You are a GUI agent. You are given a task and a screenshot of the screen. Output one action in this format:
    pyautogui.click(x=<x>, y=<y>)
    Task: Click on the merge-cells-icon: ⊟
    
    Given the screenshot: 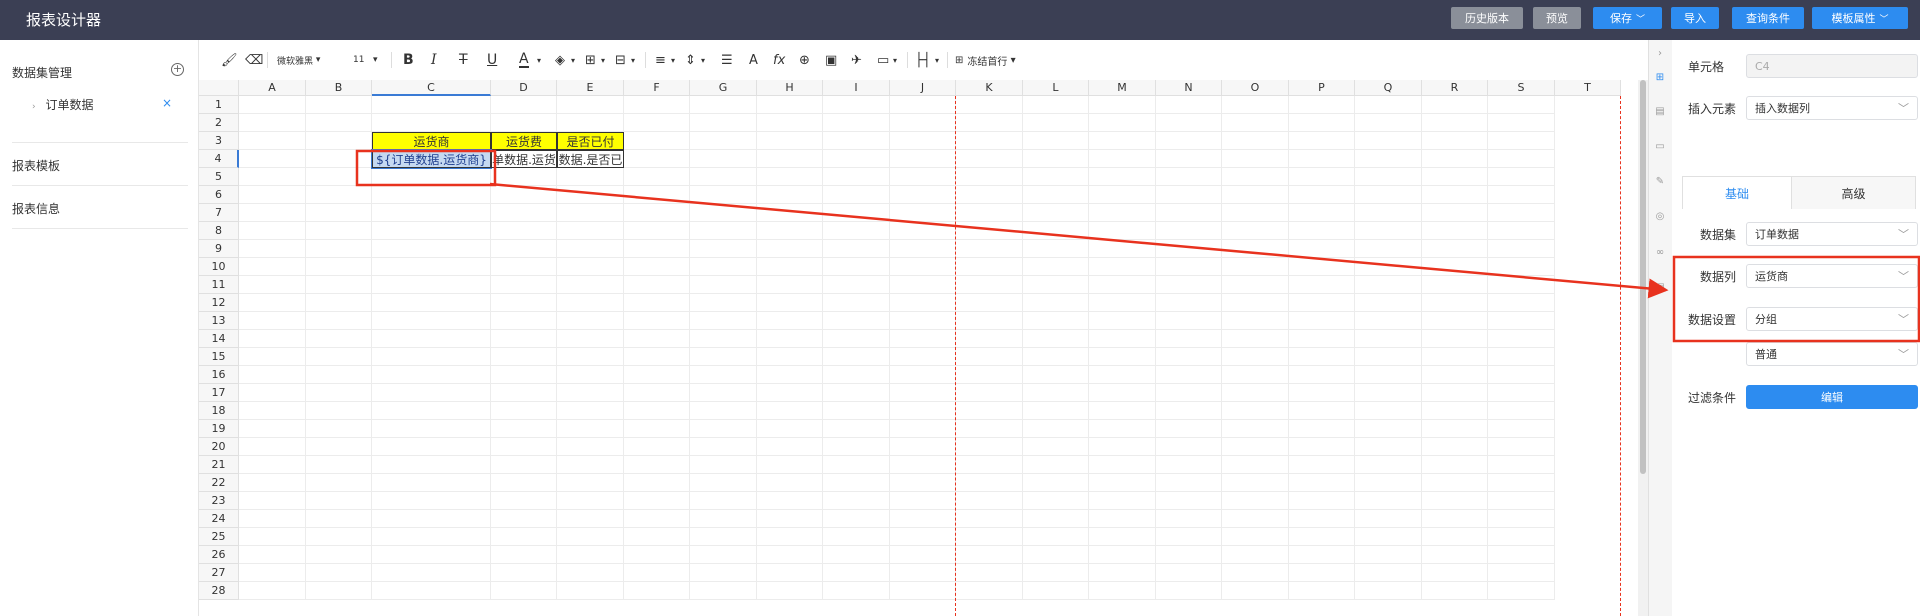 What is the action you would take?
    pyautogui.click(x=620, y=60)
    